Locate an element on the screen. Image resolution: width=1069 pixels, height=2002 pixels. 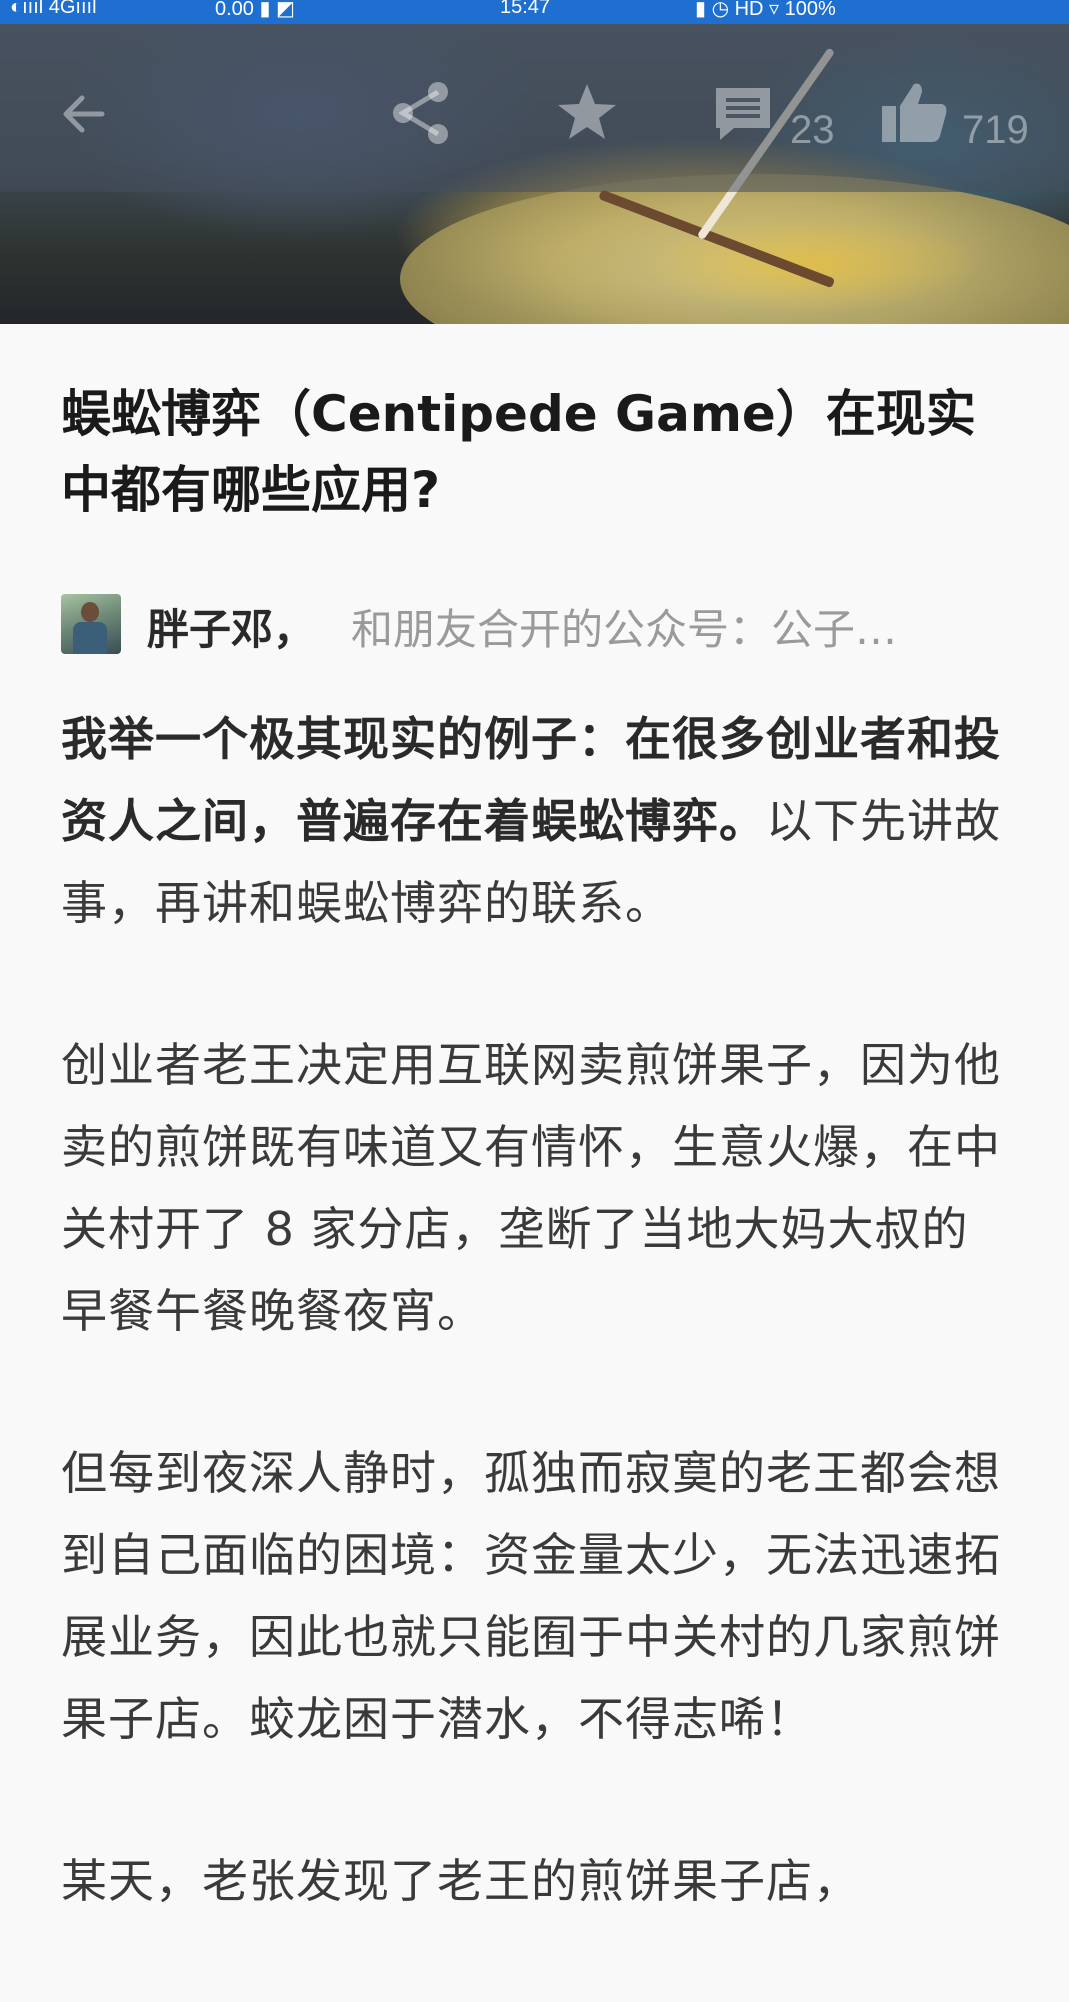
avatar is located at coordinates (91, 624).